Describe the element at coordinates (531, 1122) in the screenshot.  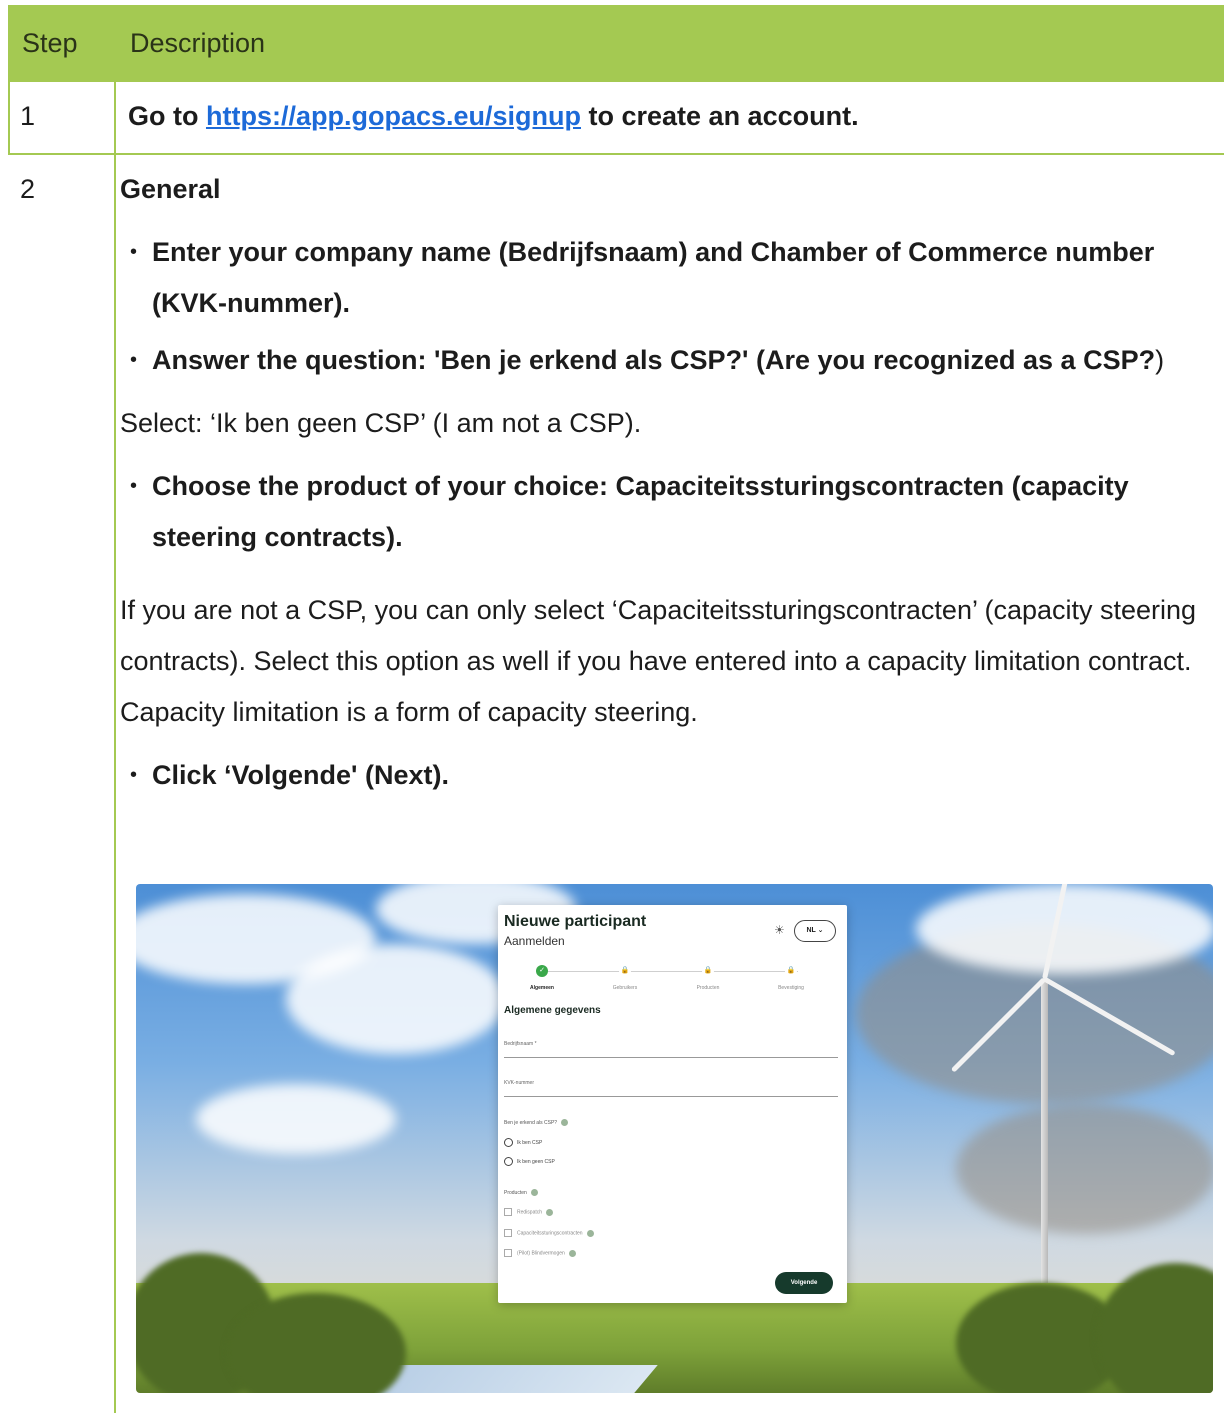
I see `csp-question-label: Ben je erkend als CSP?` at that location.